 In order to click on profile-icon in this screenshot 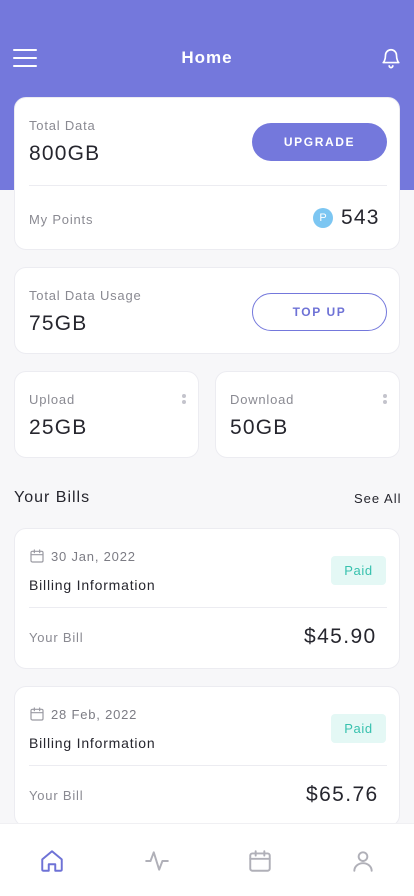, I will do `click(363, 861)`.